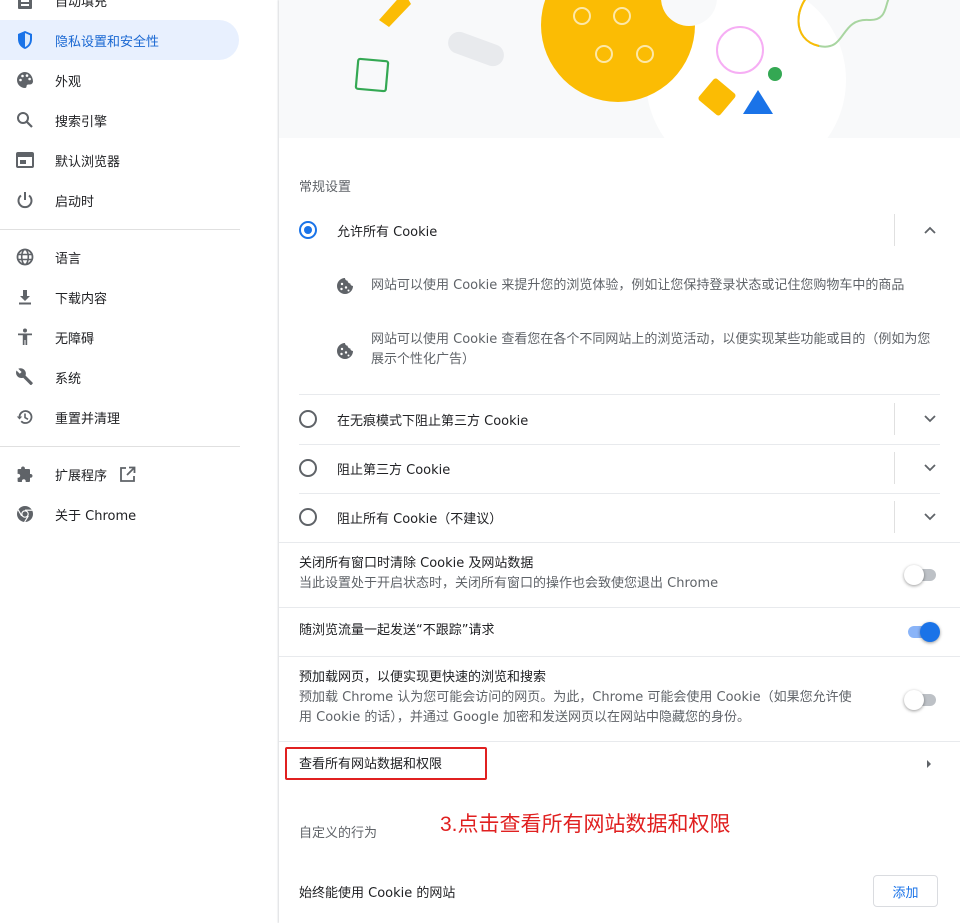  What do you see at coordinates (119, 10) in the screenshot?
I see `sidebar-item-autofill: 自动填充` at bounding box center [119, 10].